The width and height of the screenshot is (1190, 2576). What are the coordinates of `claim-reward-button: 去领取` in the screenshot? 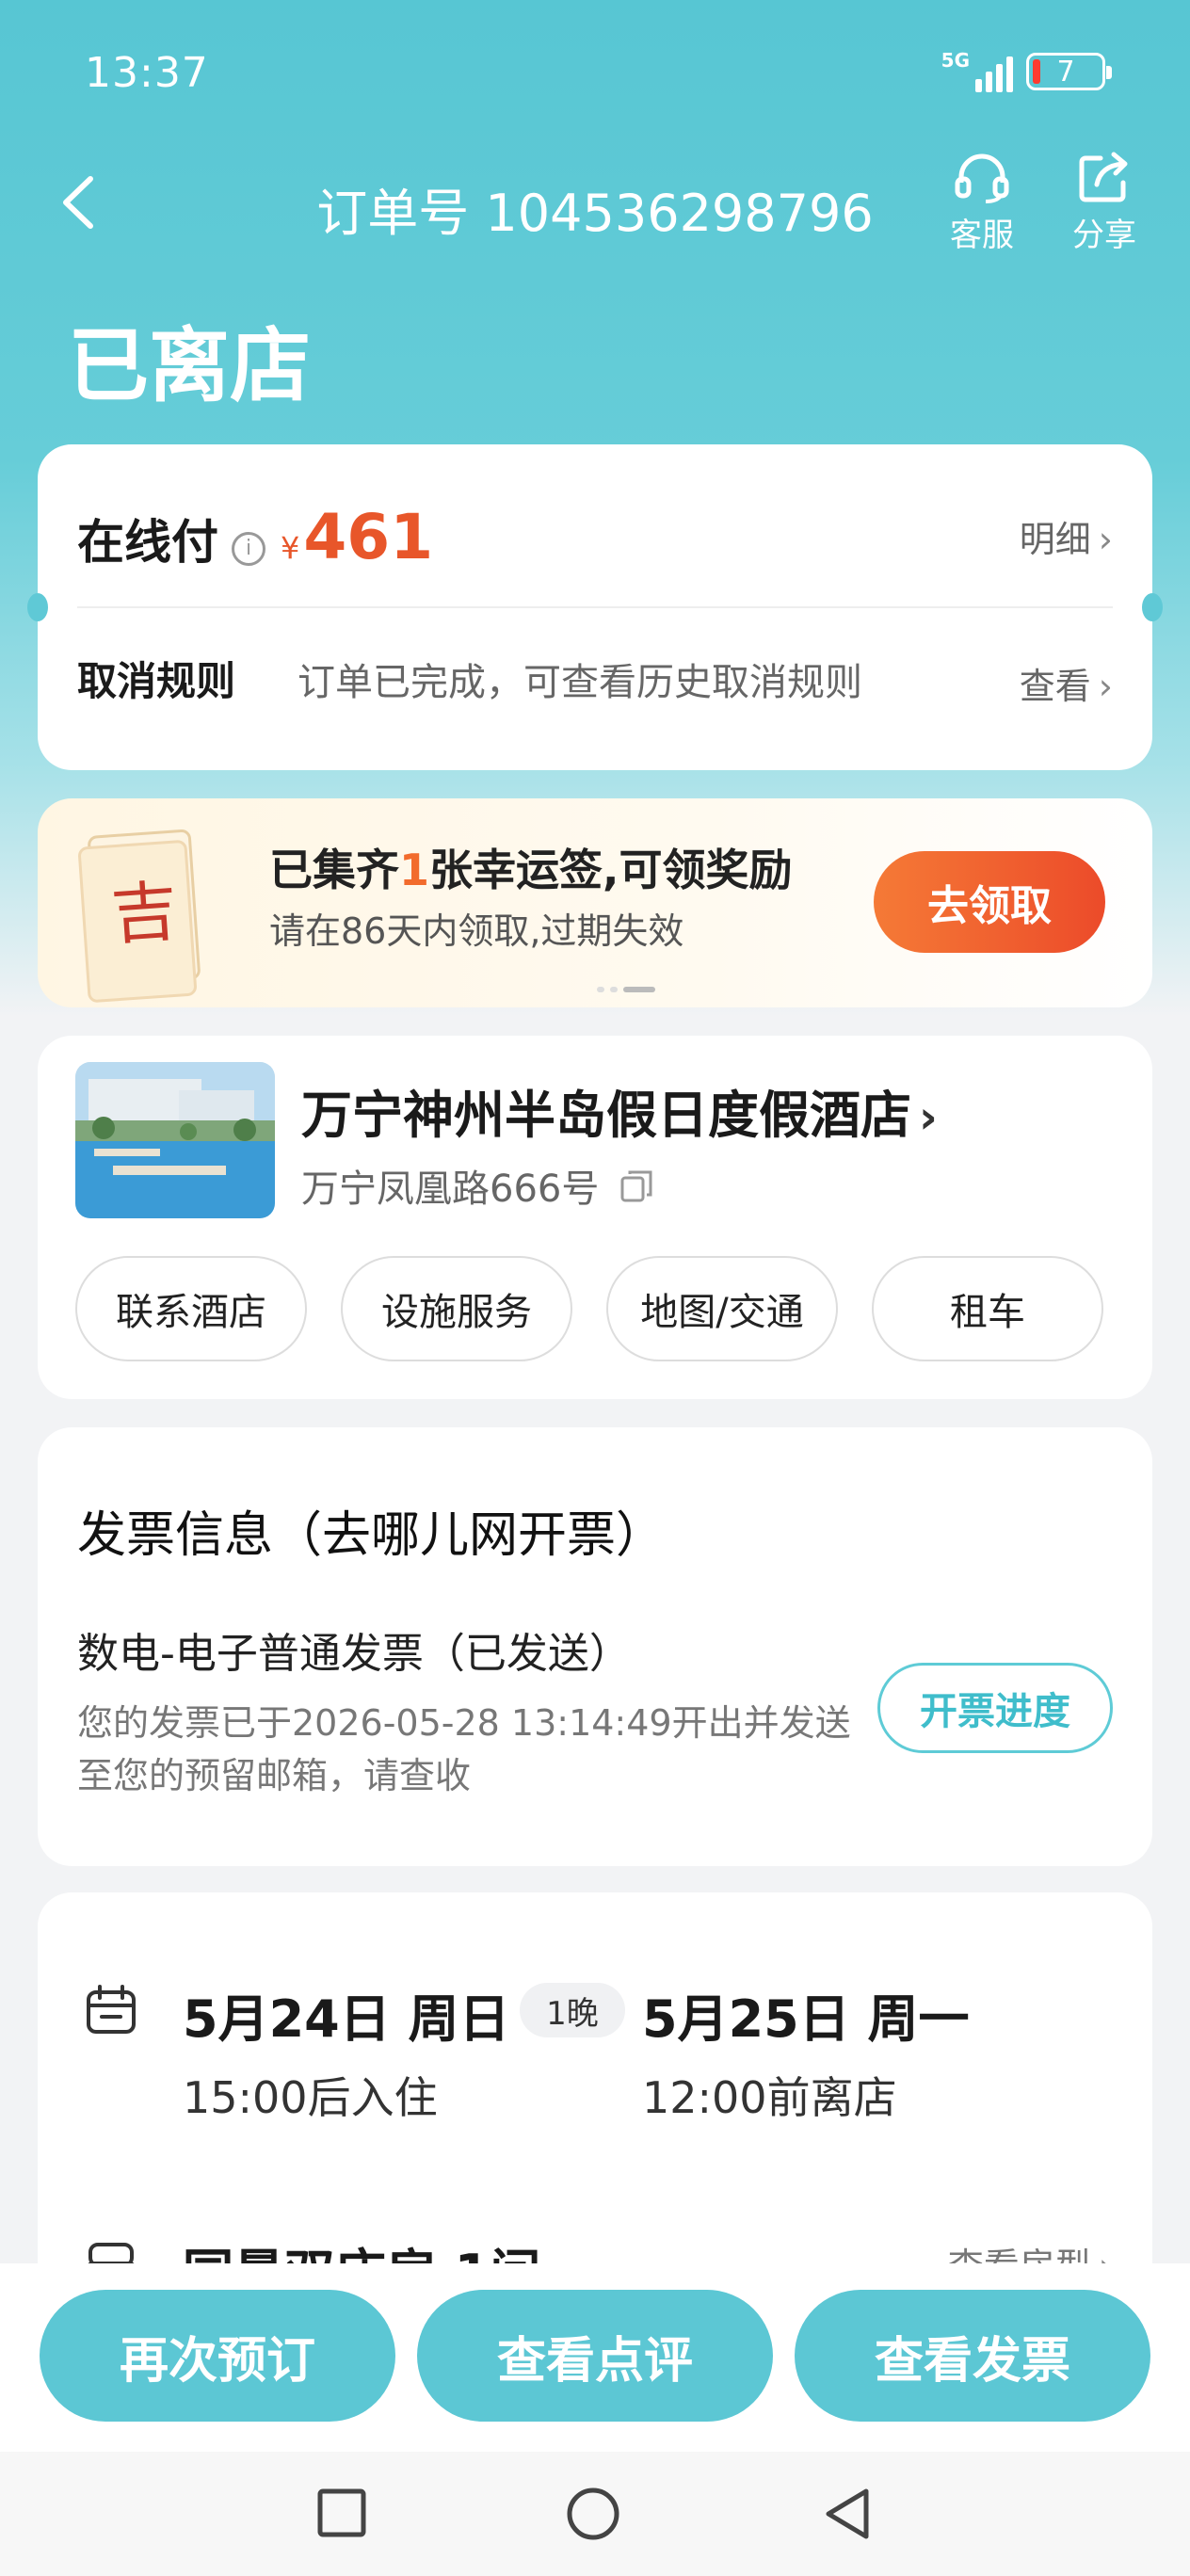 It's located at (989, 902).